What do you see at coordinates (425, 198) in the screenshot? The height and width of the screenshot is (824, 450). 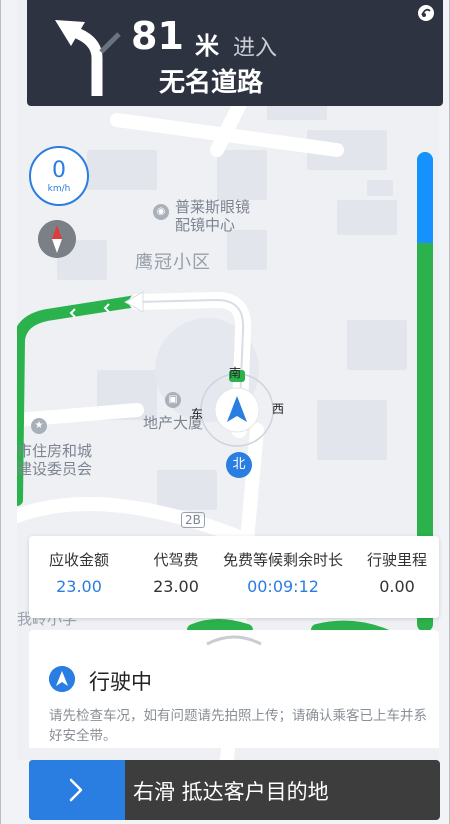 I see `route-progress-completed` at bounding box center [425, 198].